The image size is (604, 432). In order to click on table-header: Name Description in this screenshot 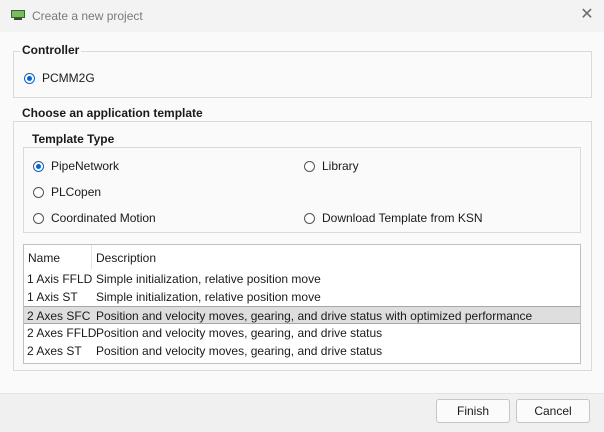, I will do `click(302, 257)`.